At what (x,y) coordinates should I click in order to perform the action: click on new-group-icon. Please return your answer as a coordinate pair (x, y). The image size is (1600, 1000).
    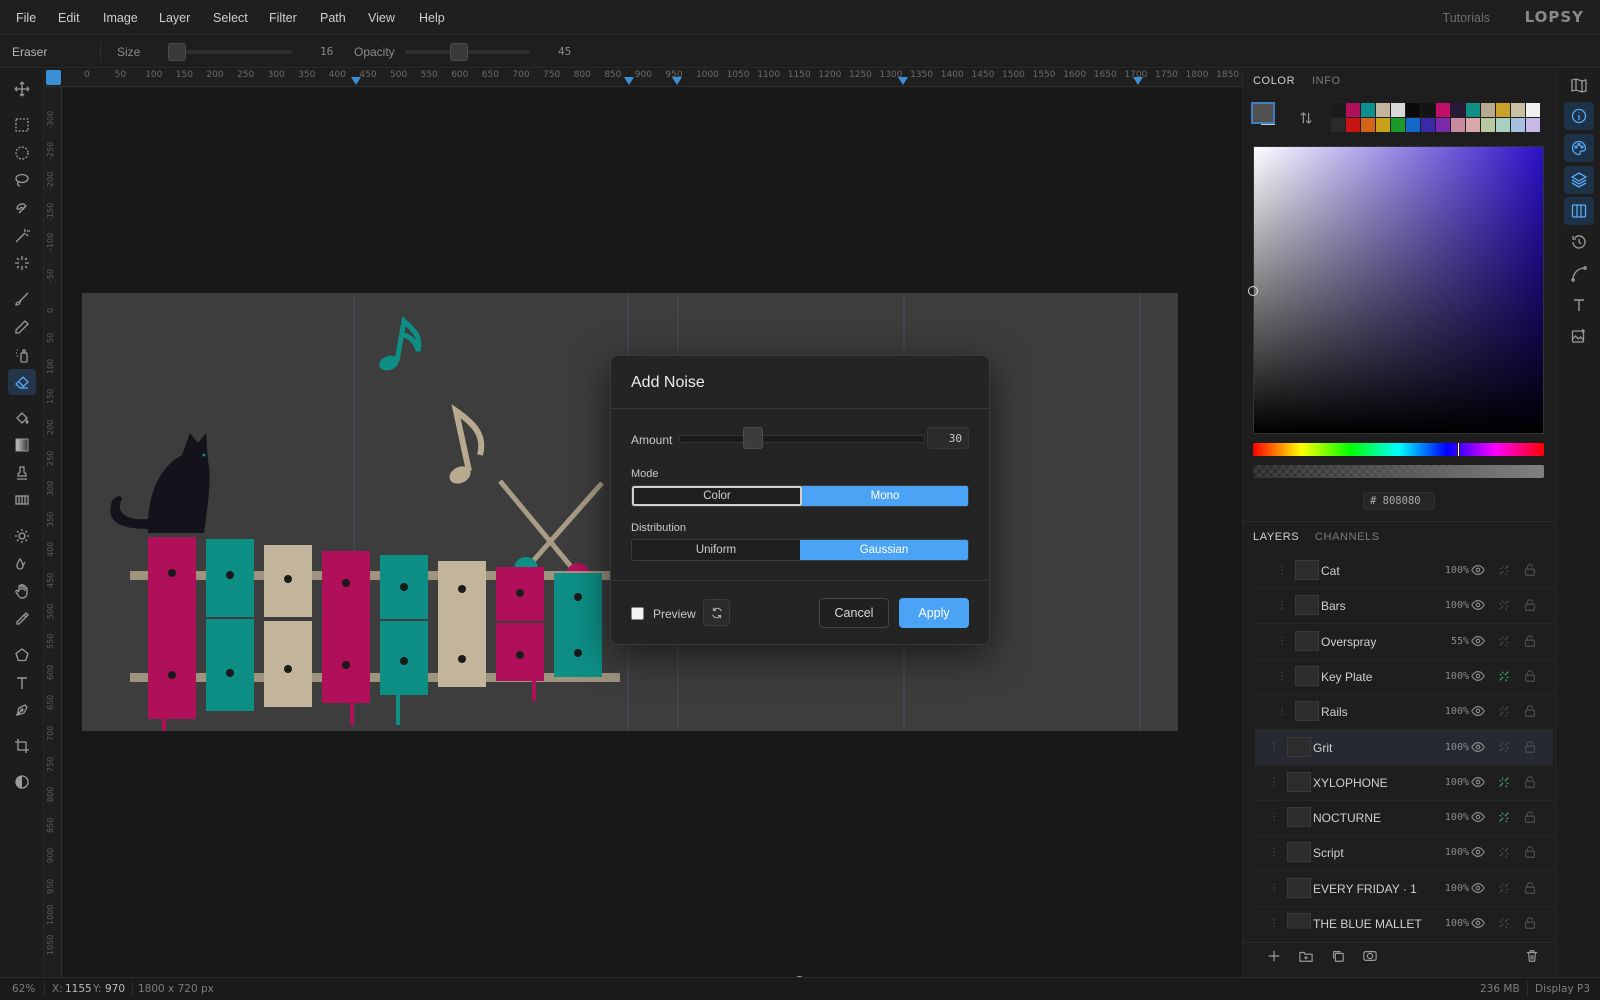
    Looking at the image, I should click on (1306, 957).